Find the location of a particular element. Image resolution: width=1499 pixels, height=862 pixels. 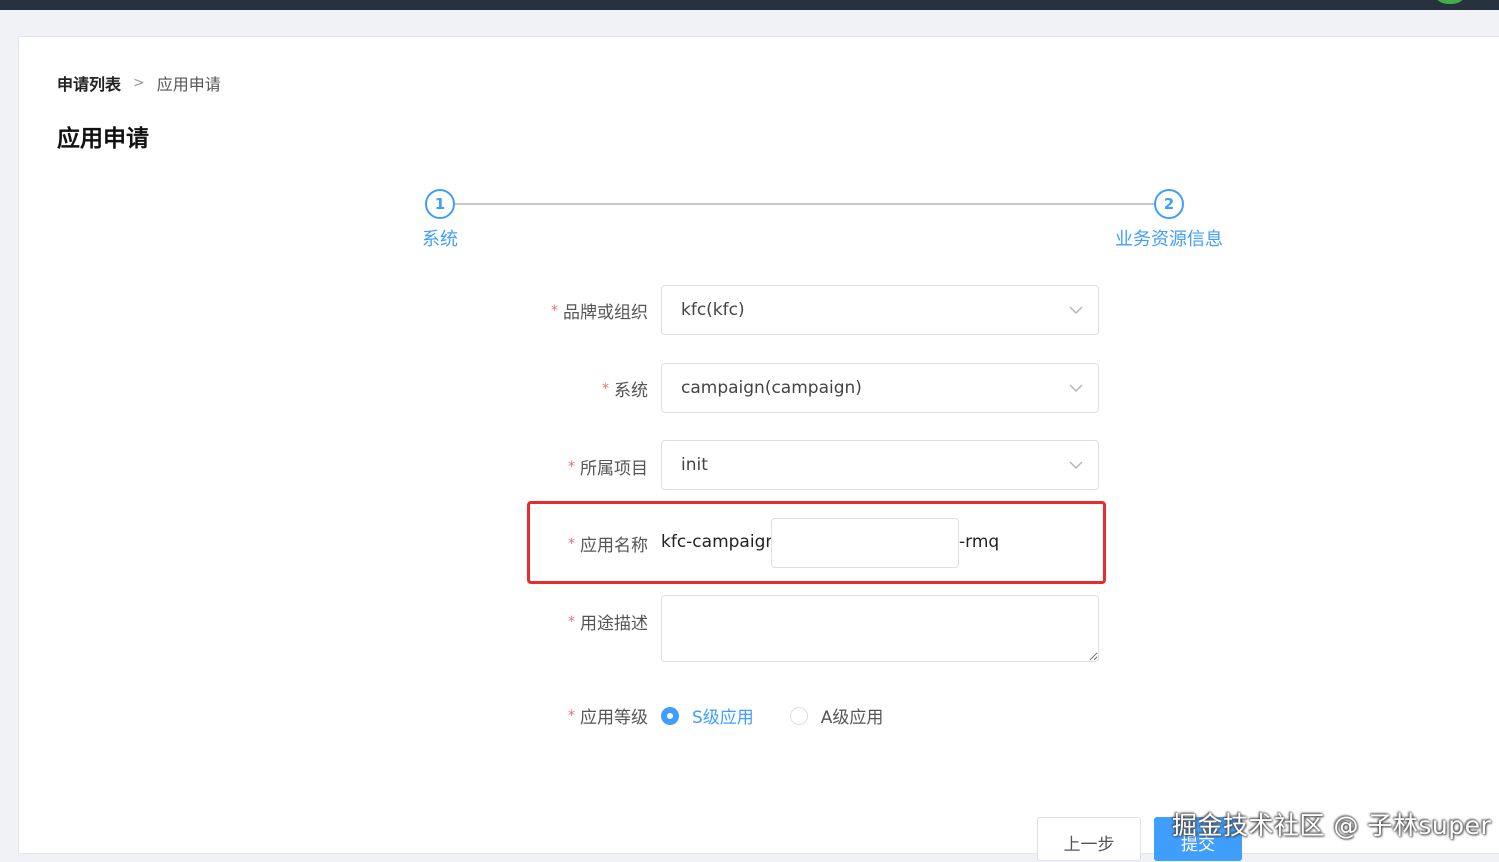

step-2-title: 业务资源信息 is located at coordinates (1169, 239).